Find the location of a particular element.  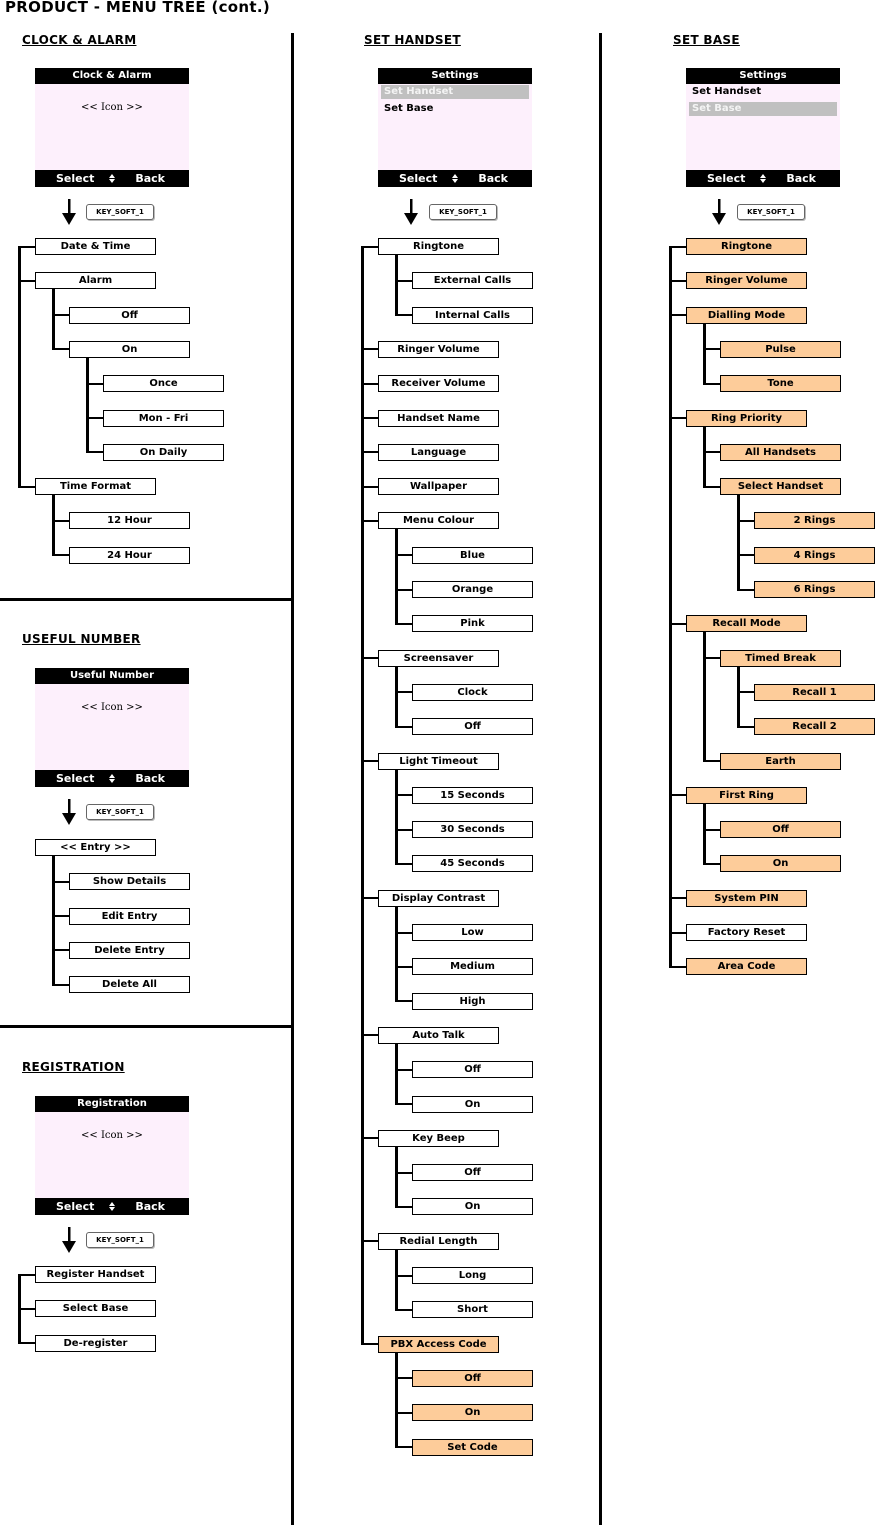

menu-item-select-base: Select Base is located at coordinates (95, 1309).